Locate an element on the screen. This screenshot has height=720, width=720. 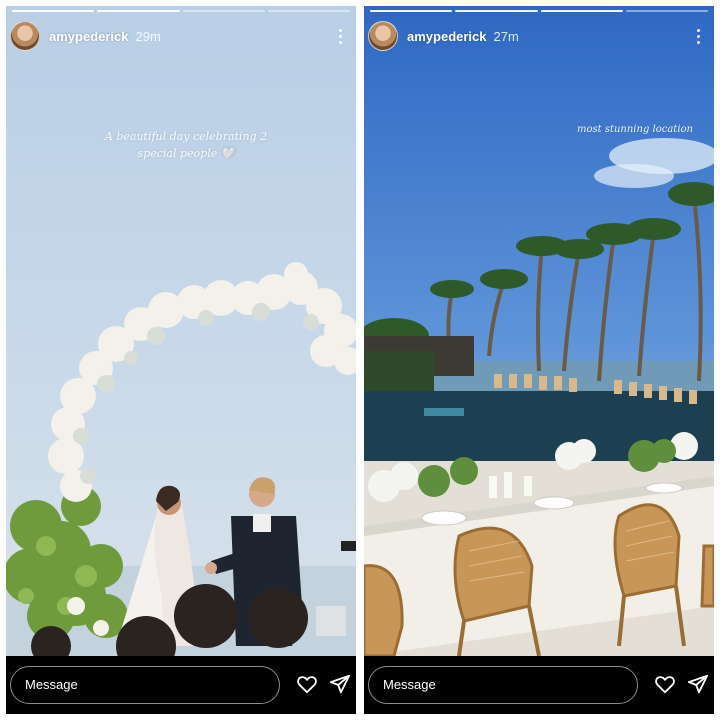
story-header: amypederick 29m is located at coordinates (181, 36).